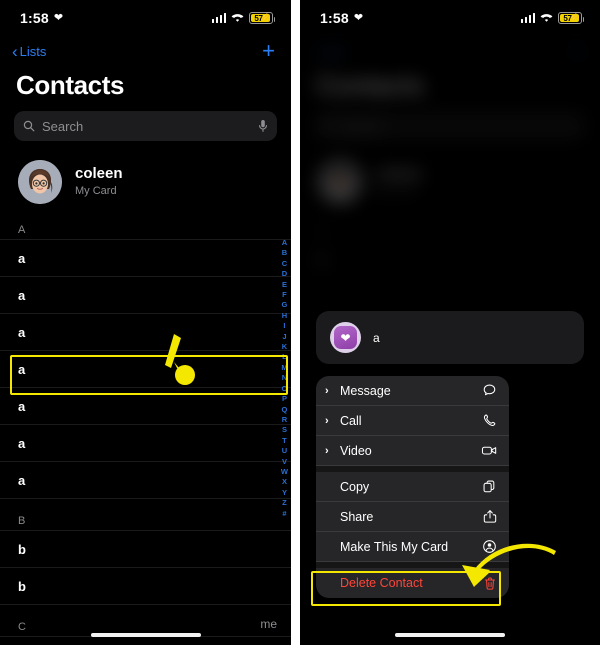 This screenshot has width=600, height=645. Describe the element at coordinates (63, 126) in the screenshot. I see `search-placeholder: Search` at that location.